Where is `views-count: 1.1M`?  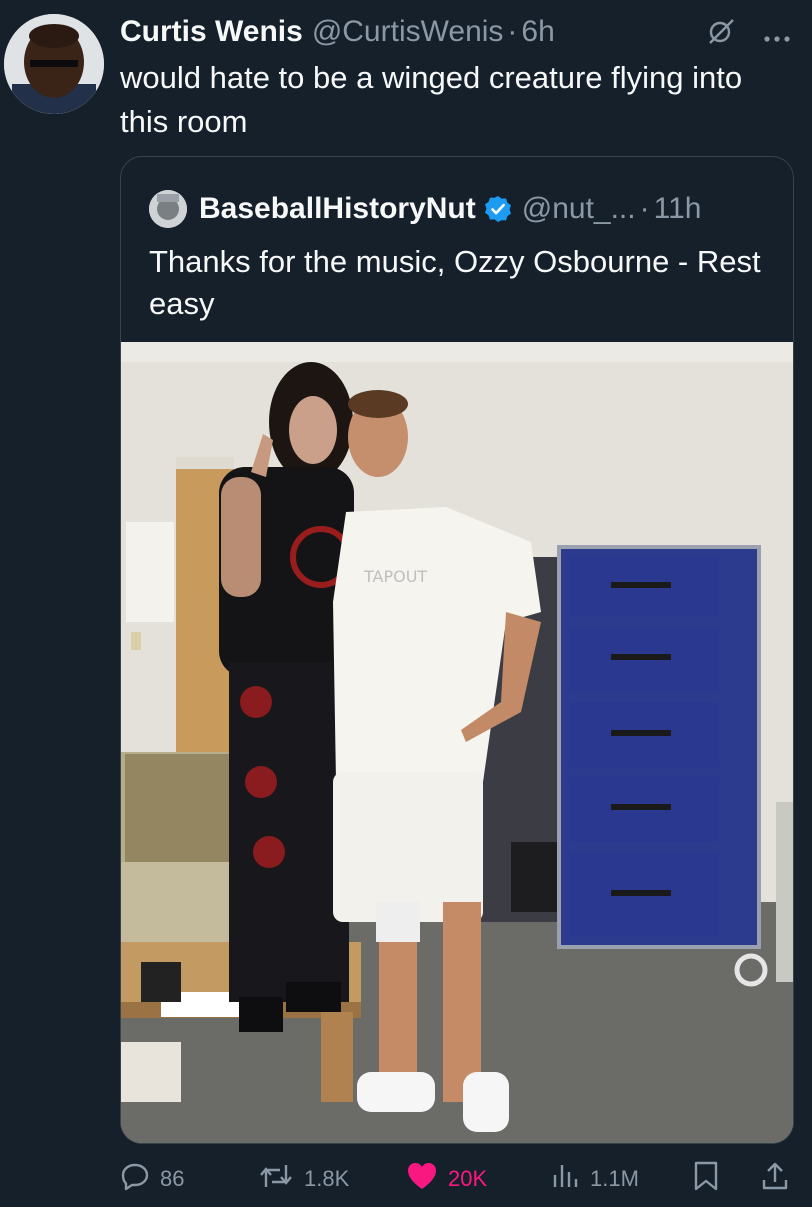 views-count: 1.1M is located at coordinates (614, 1178).